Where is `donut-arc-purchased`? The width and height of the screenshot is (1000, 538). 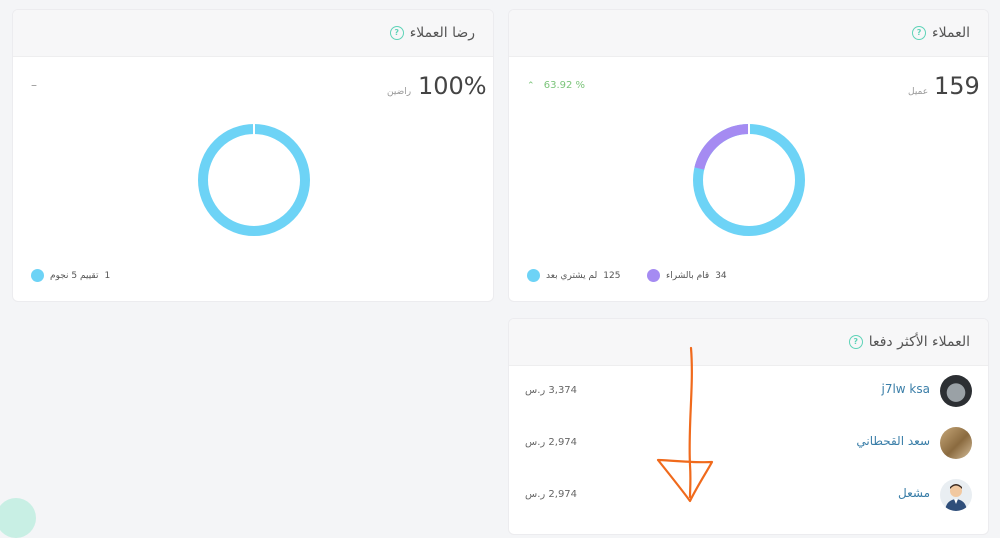
donut-arc-purchased is located at coordinates (722, 147).